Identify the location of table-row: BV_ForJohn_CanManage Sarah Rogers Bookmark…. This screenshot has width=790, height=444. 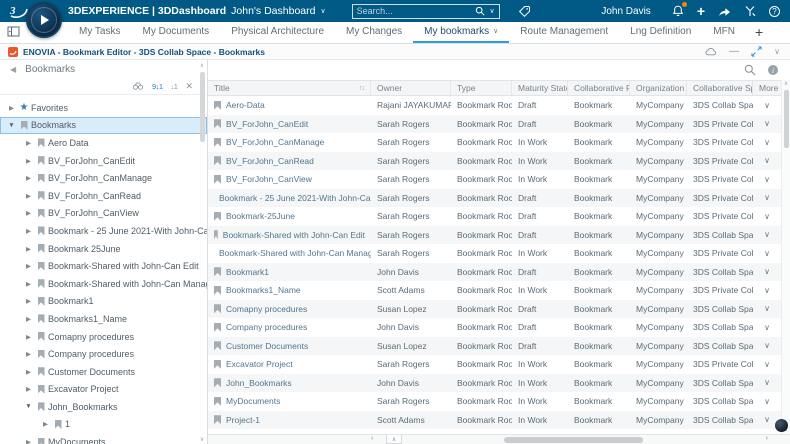
(494, 142).